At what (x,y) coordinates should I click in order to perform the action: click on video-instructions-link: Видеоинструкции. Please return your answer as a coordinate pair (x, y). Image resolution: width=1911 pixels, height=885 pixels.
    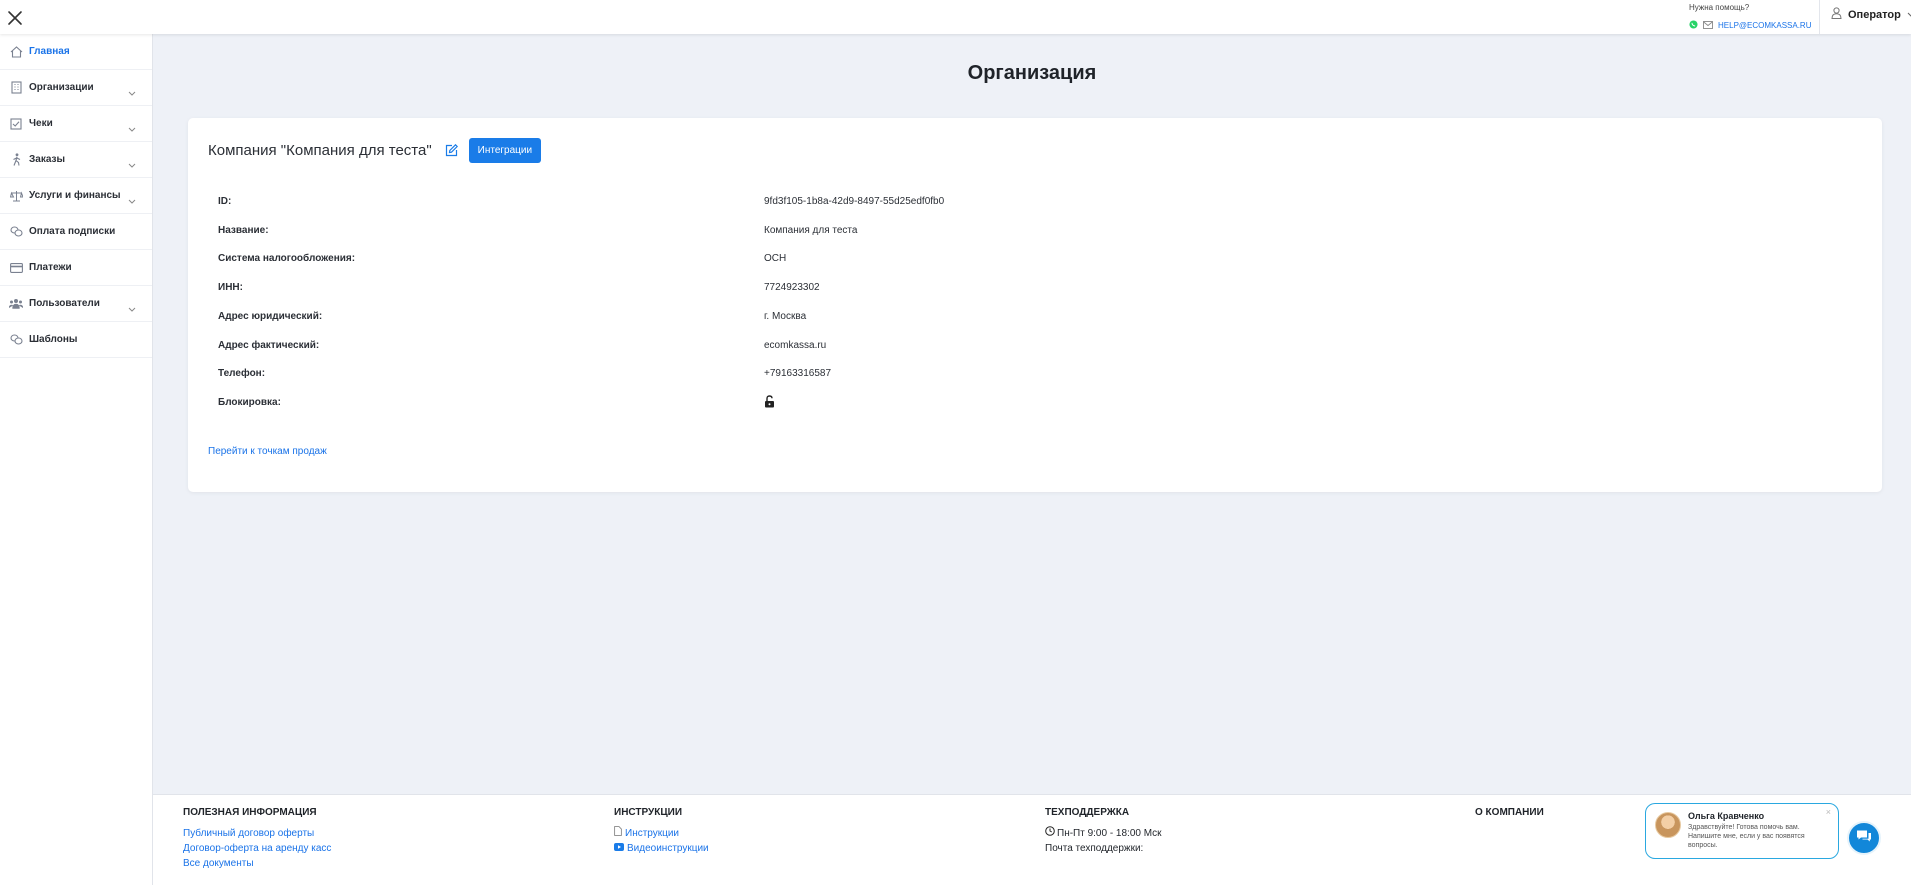
    Looking at the image, I should click on (661, 848).